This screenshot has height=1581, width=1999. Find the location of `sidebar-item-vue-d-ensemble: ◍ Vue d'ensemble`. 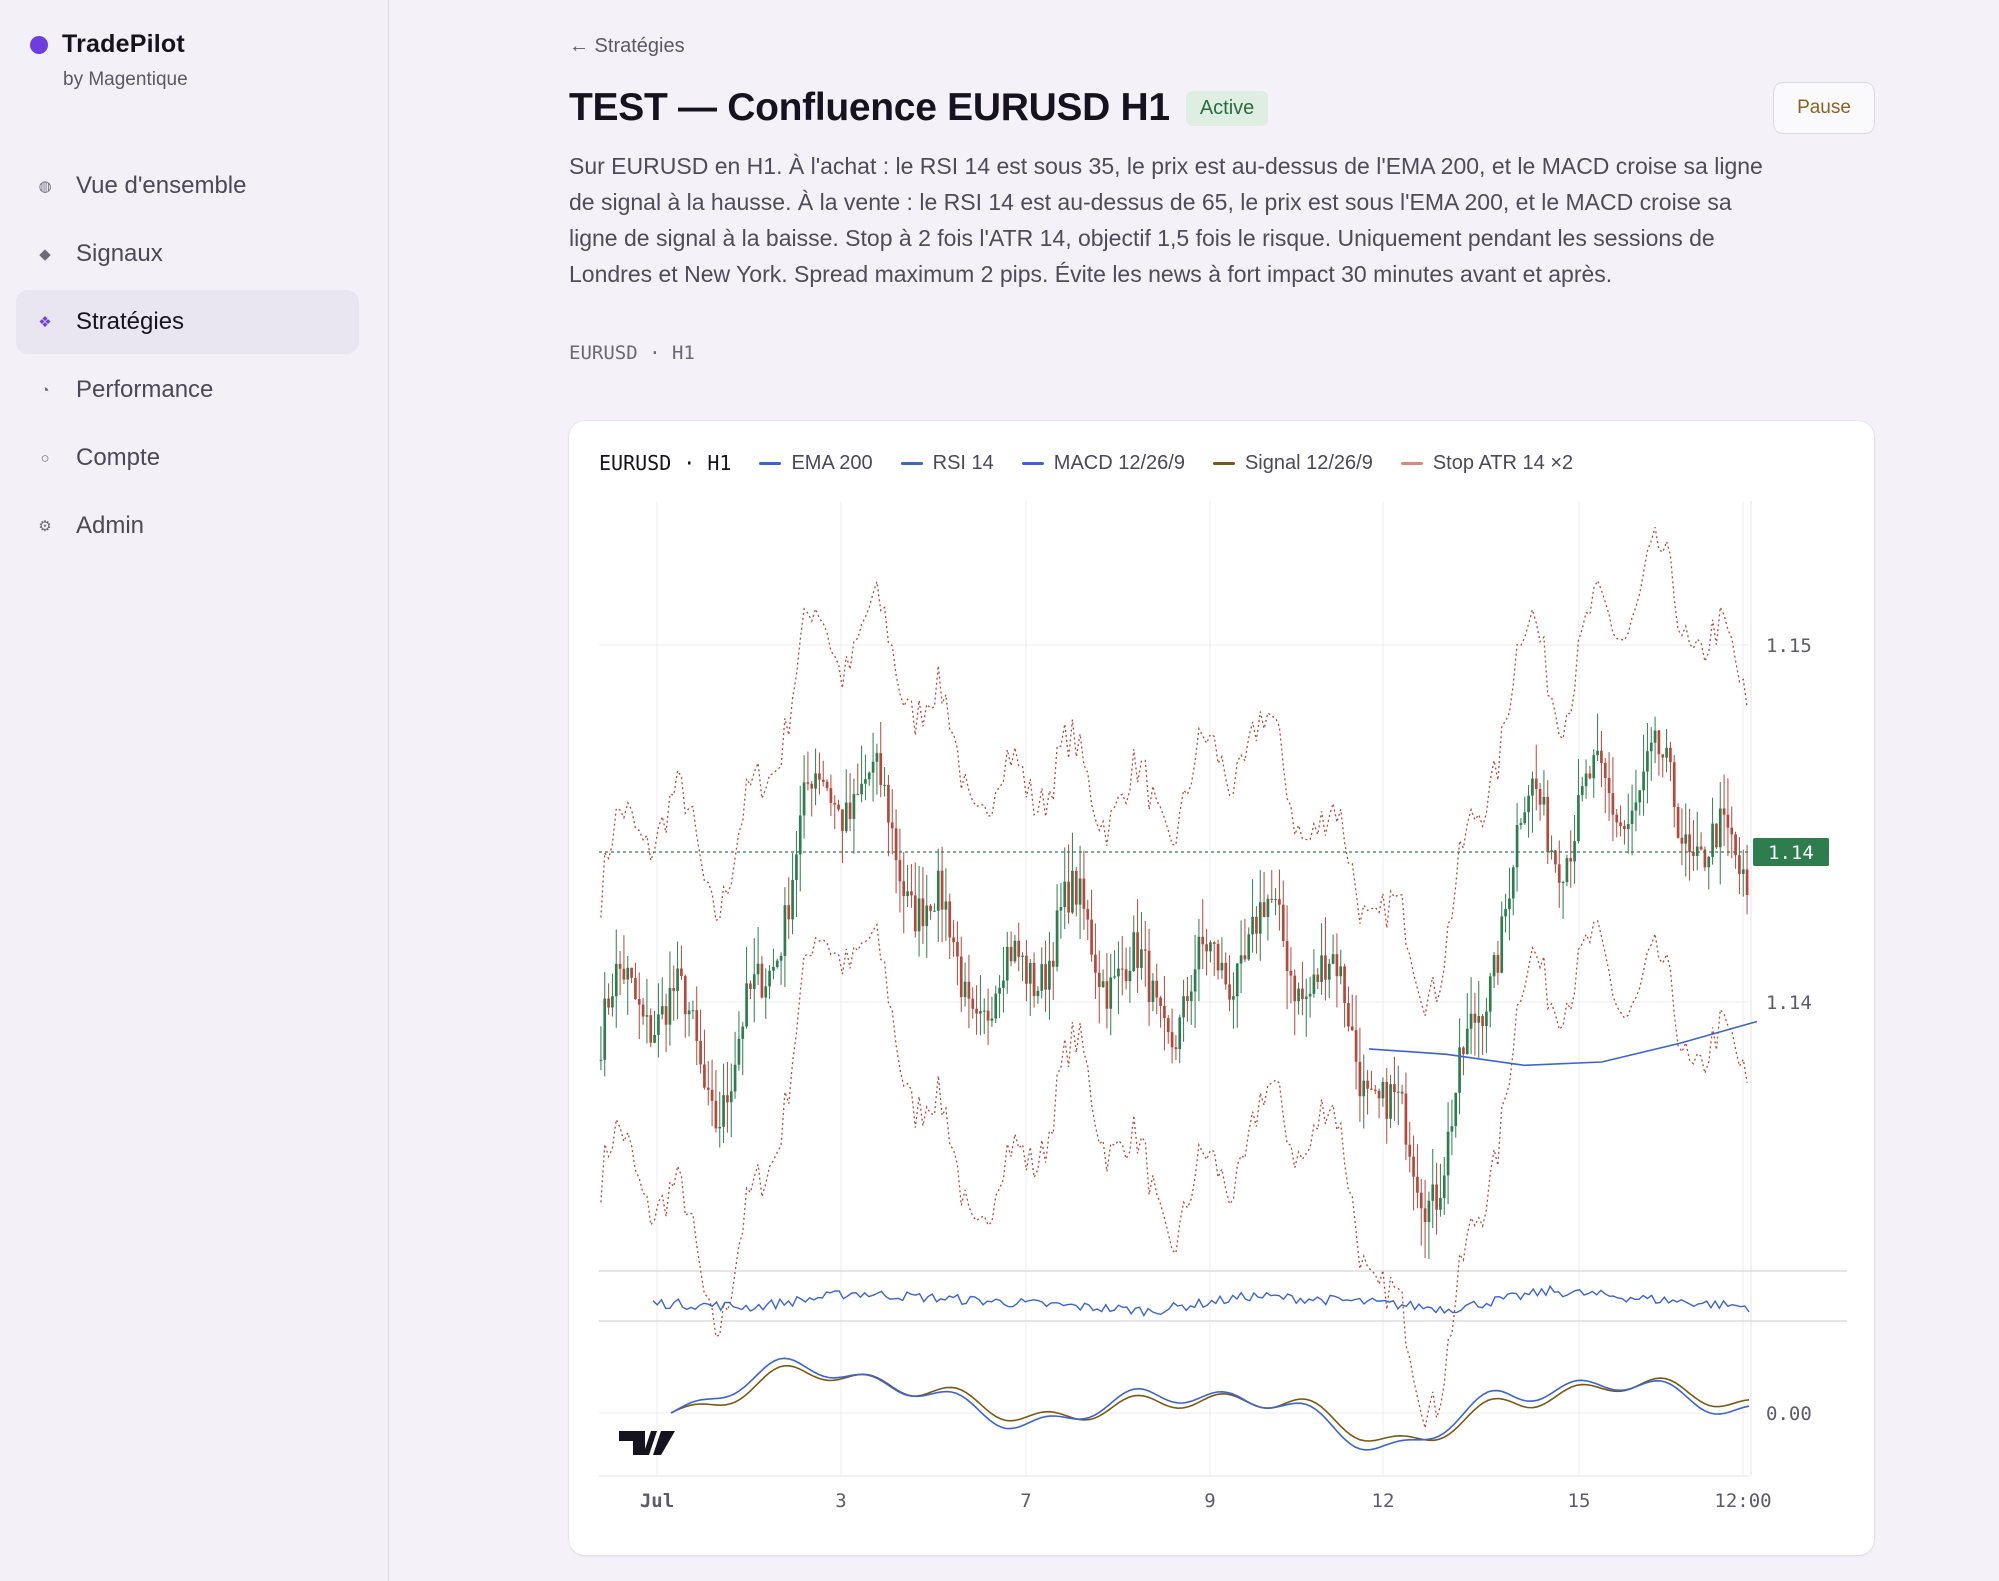

sidebar-item-vue-d-ensemble: ◍ Vue d'ensemble is located at coordinates (187, 186).